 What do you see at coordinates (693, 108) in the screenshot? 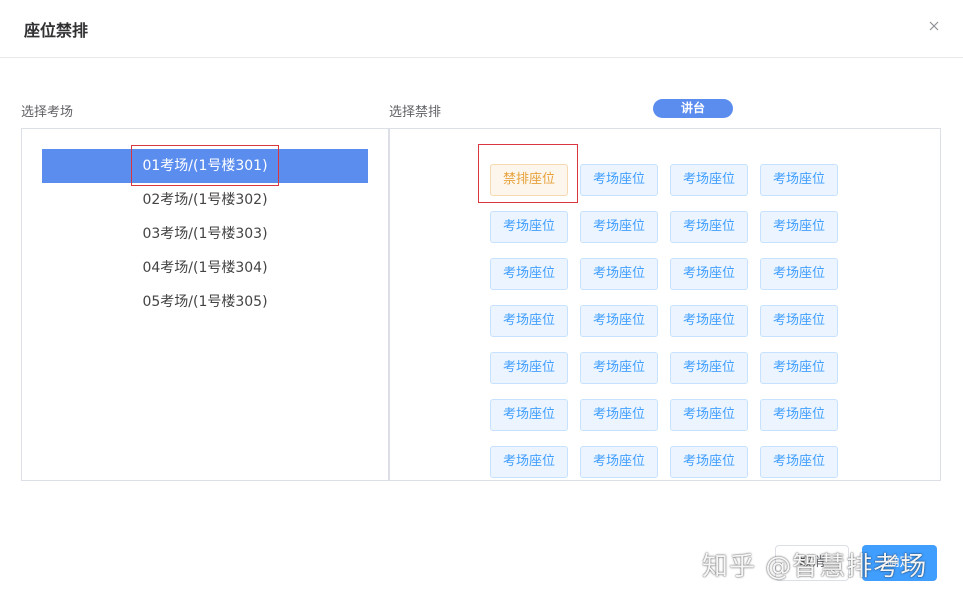
I see `podium-badge: 讲台` at bounding box center [693, 108].